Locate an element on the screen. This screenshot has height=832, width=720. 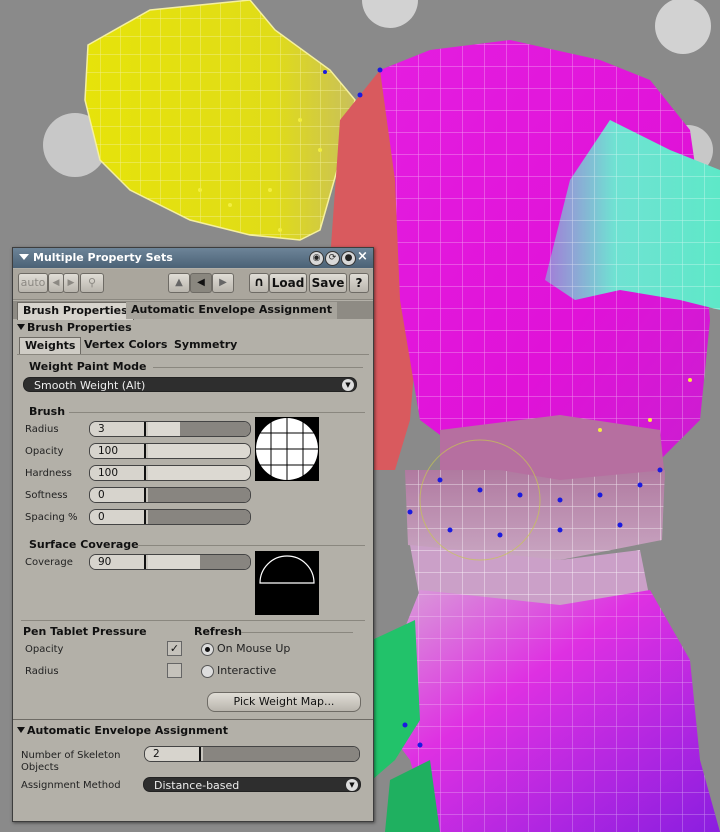
skeleton-objects-label-line1: Number of Skeleton is located at coordinates (71, 755).